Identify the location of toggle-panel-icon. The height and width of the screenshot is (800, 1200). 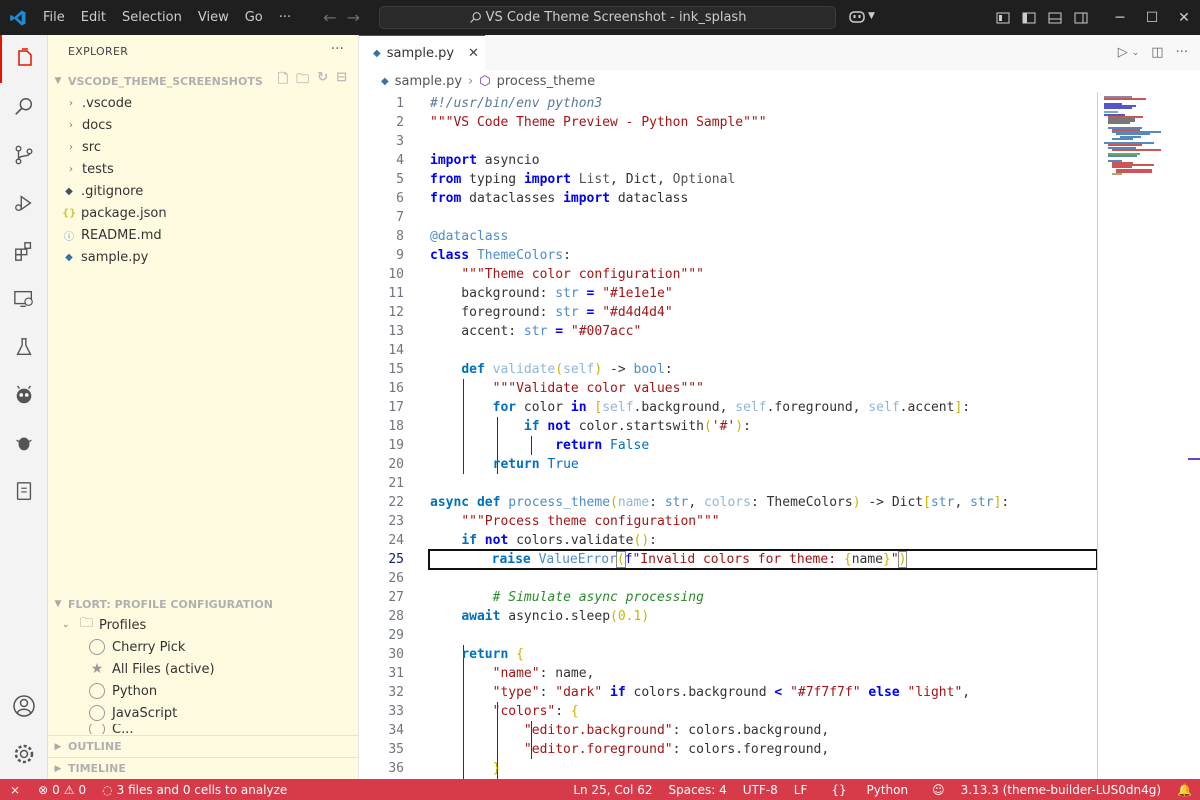
(1055, 17).